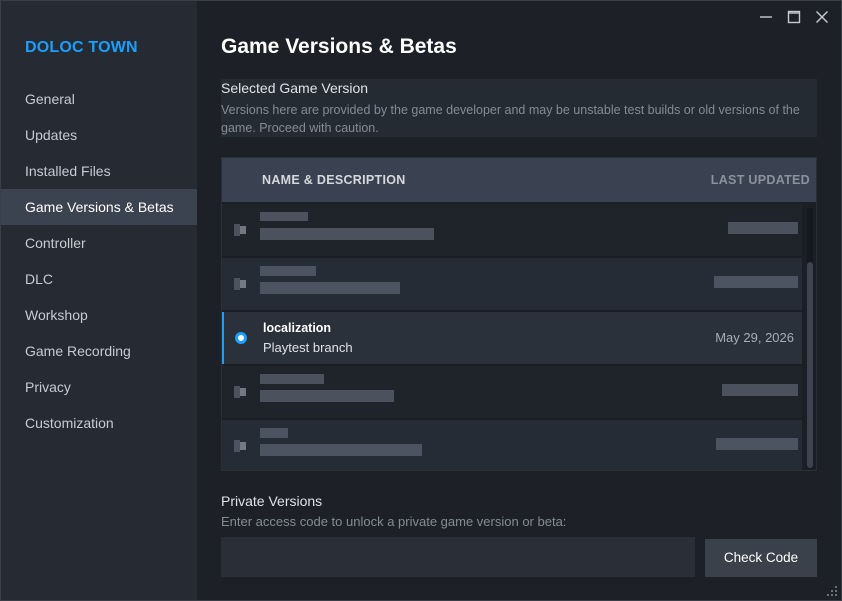 The image size is (842, 601). What do you see at coordinates (761, 558) in the screenshot?
I see `check-code-button: Check Code` at bounding box center [761, 558].